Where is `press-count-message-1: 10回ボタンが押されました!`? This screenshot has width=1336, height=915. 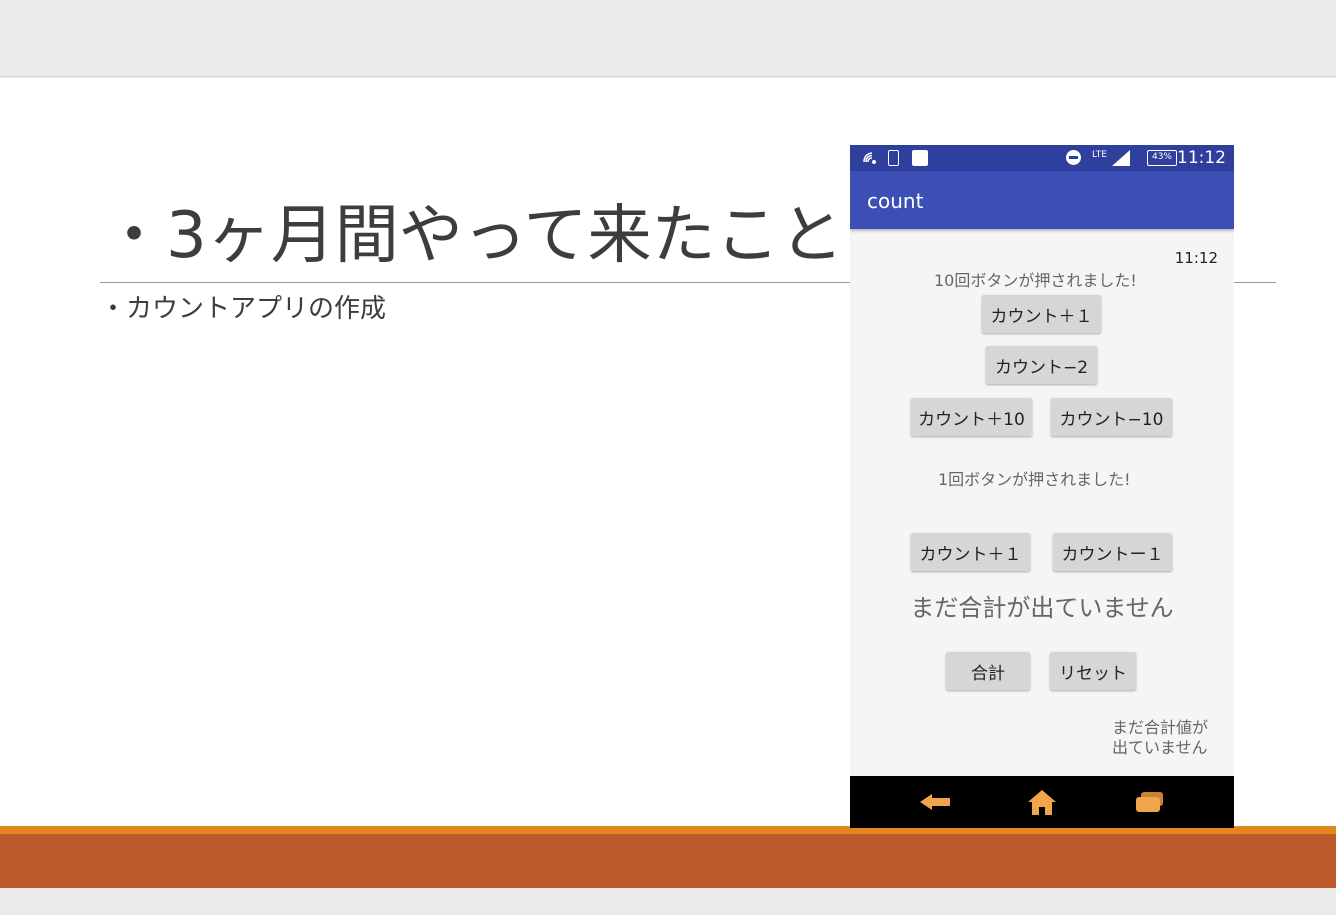
press-count-message-1: 10回ボタンが押されました! is located at coordinates (1035, 280).